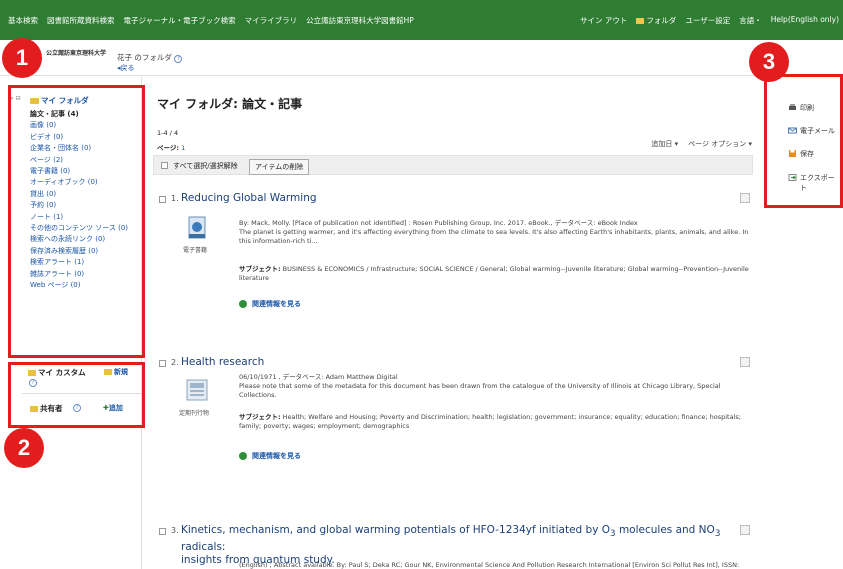  I want to click on result-range: 1-4 / 4, so click(168, 133).